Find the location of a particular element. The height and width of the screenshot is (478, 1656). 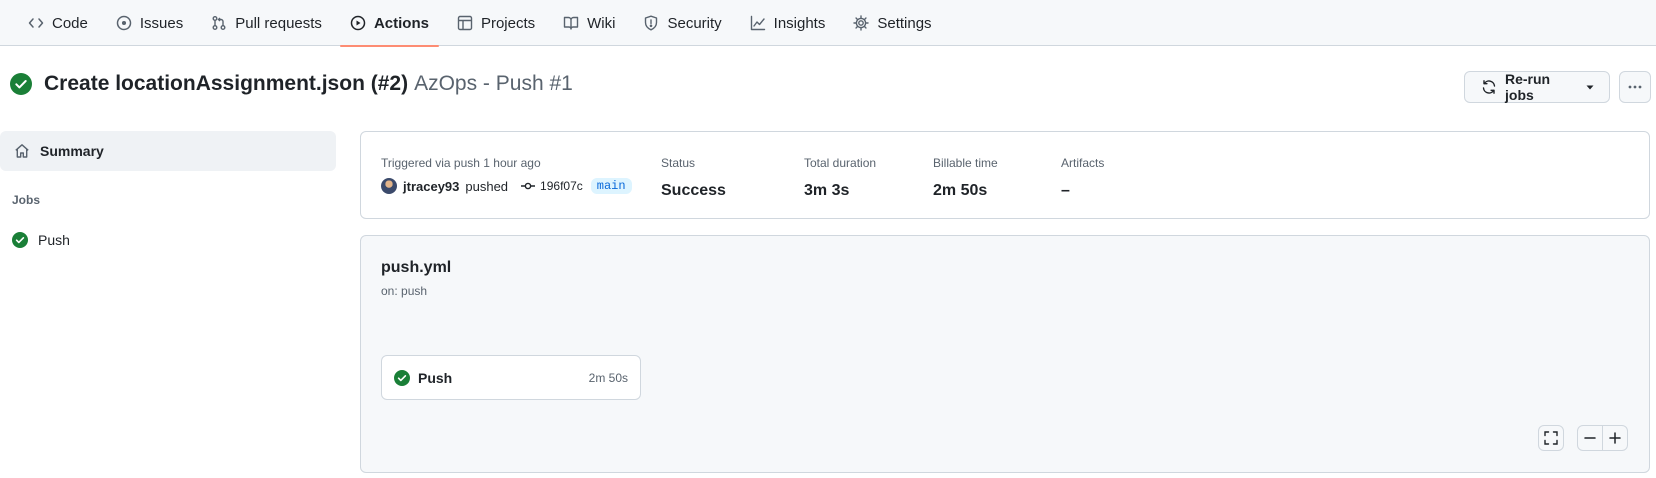

billable-stat: Billable time 2m 50s is located at coordinates (965, 178).